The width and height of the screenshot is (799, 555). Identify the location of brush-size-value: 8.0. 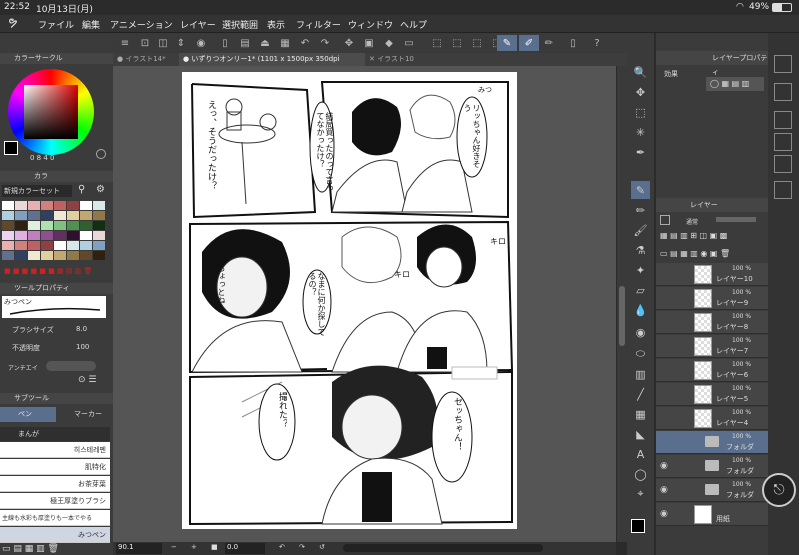
(81, 329).